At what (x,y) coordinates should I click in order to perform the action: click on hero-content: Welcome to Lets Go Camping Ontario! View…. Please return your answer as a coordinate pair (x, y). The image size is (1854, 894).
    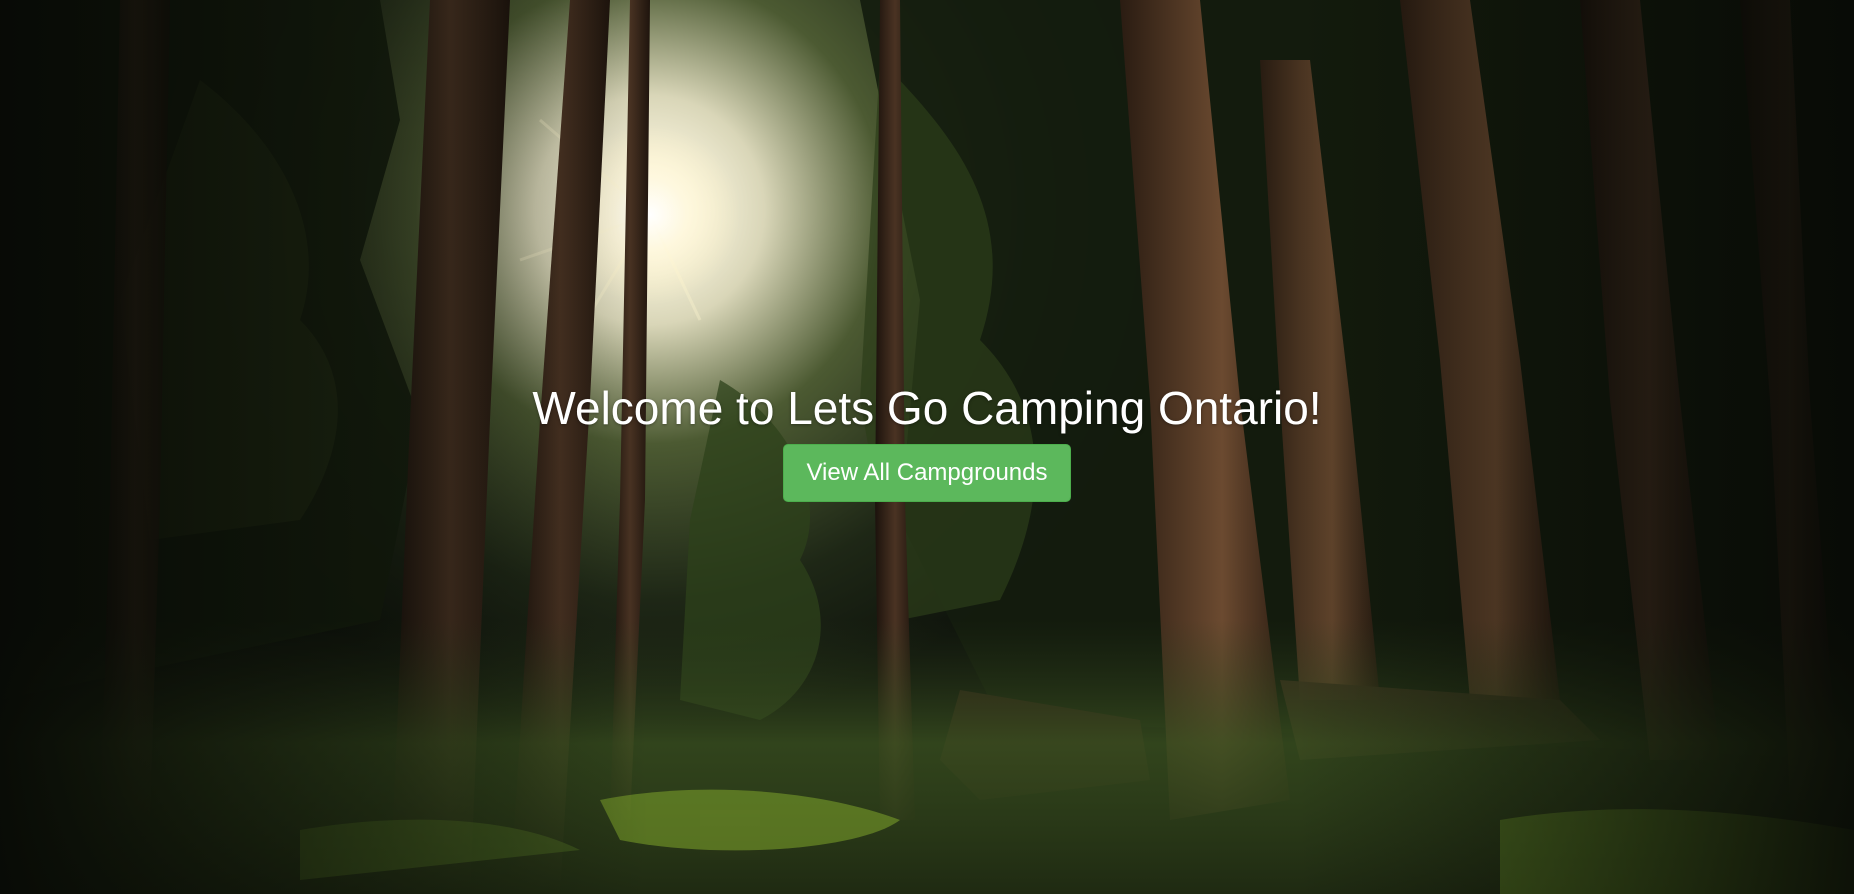
    Looking at the image, I should click on (927, 440).